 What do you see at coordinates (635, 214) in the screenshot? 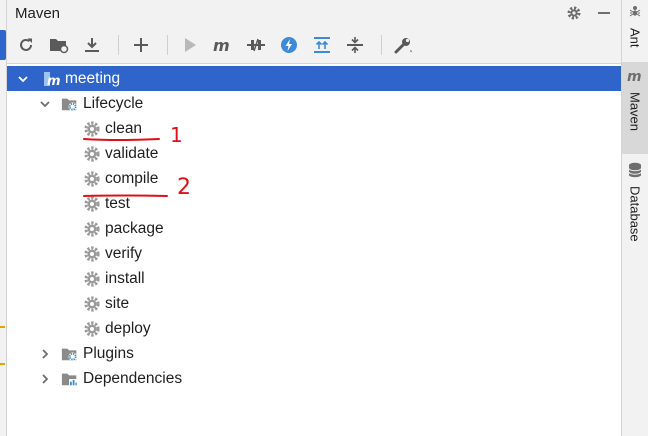
I see `sidebar-tab-label: Database` at bounding box center [635, 214].